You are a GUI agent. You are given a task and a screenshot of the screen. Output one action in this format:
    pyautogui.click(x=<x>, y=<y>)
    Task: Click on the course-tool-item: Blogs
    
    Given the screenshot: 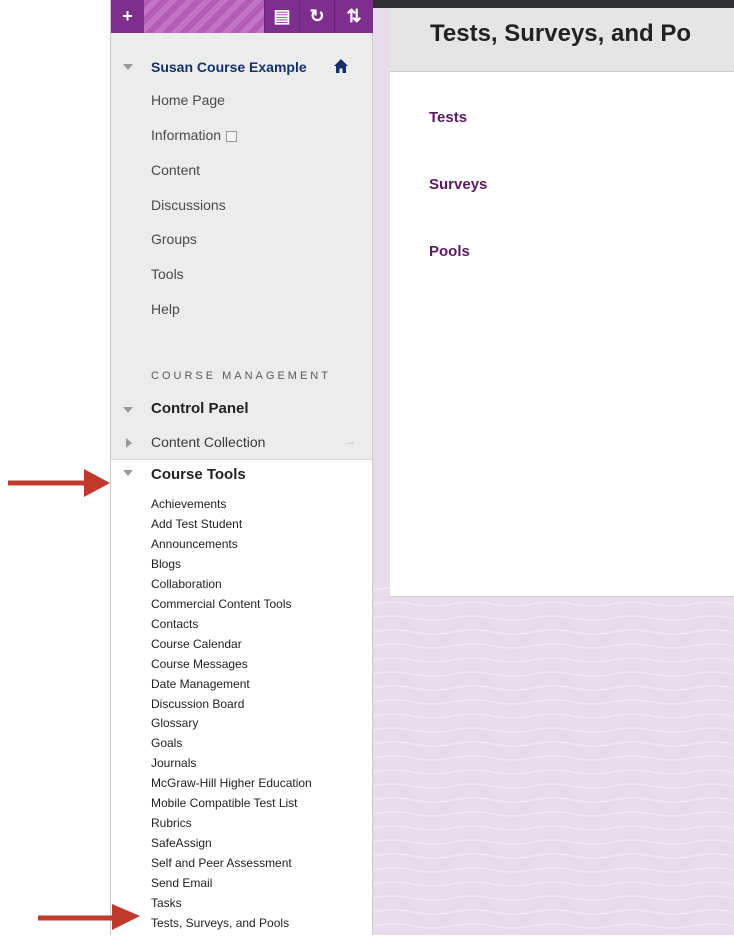 What is the action you would take?
    pyautogui.click(x=166, y=564)
    